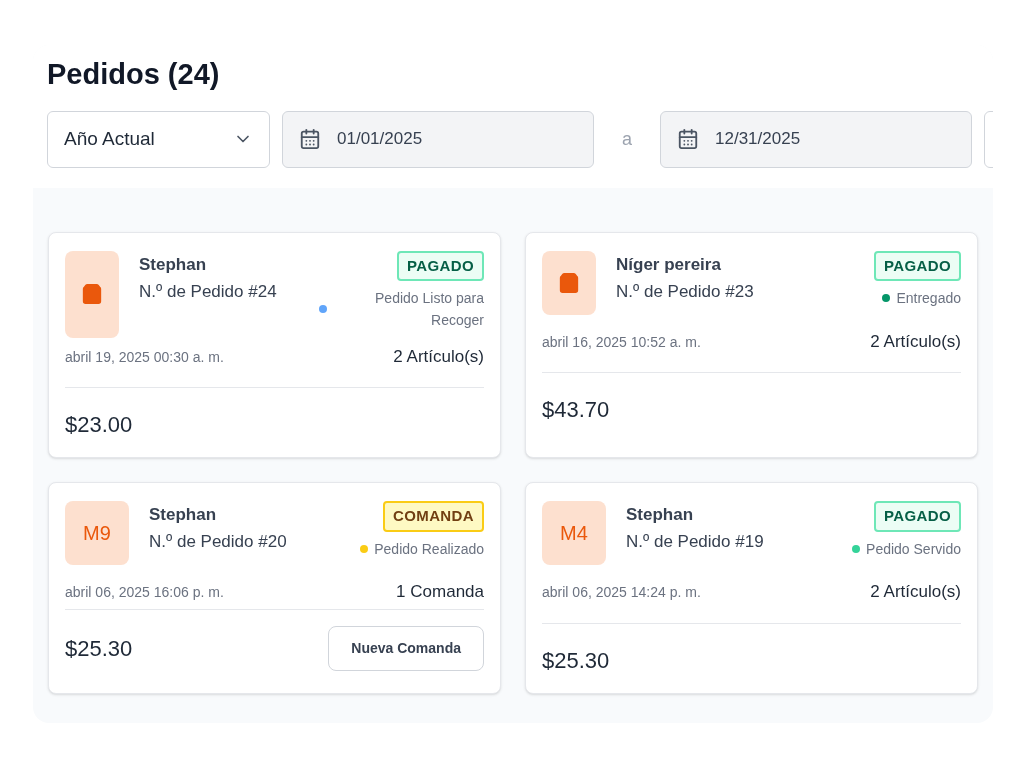 This screenshot has height=768, width=1024. Describe the element at coordinates (913, 549) in the screenshot. I see `order-status: Pedido Servido` at that location.